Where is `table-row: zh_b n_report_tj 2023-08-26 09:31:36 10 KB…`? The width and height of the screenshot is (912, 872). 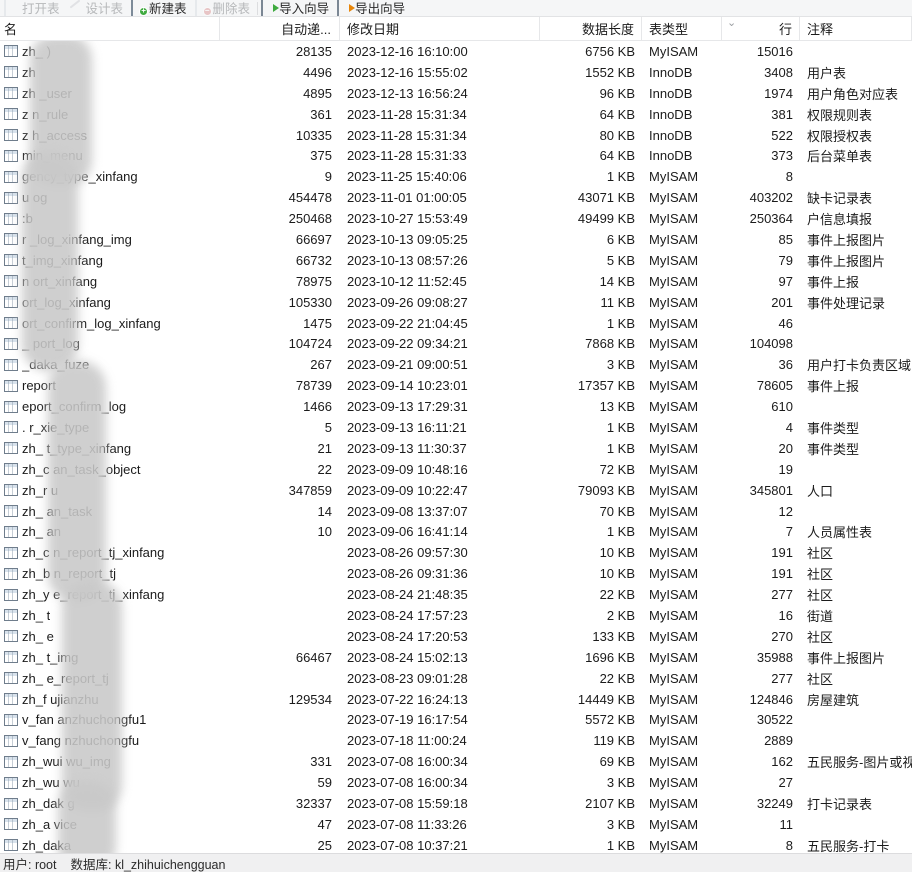
table-row: zh_b n_report_tj 2023-08-26 09:31:36 10 KB… is located at coordinates (456, 573).